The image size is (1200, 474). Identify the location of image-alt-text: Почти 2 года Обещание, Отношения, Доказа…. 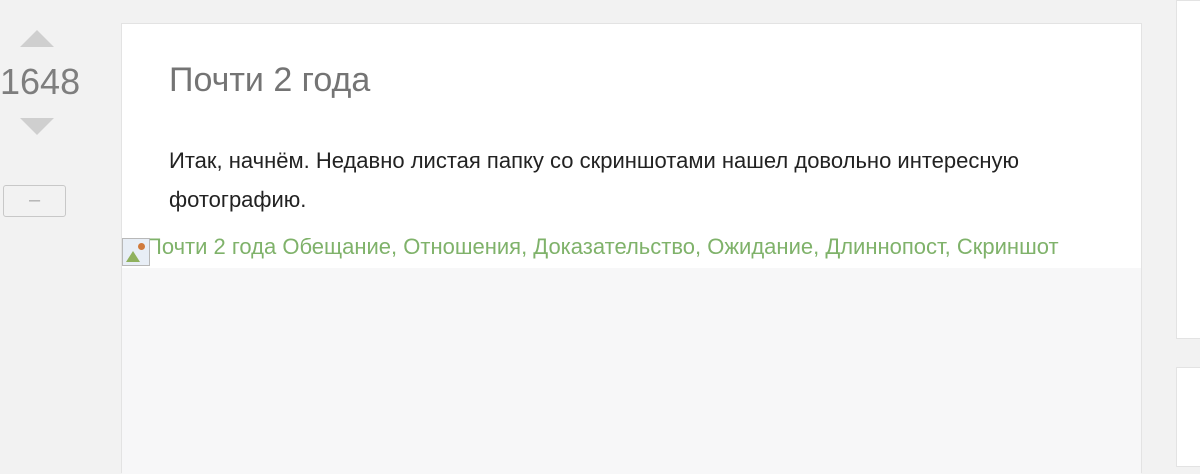
(602, 250).